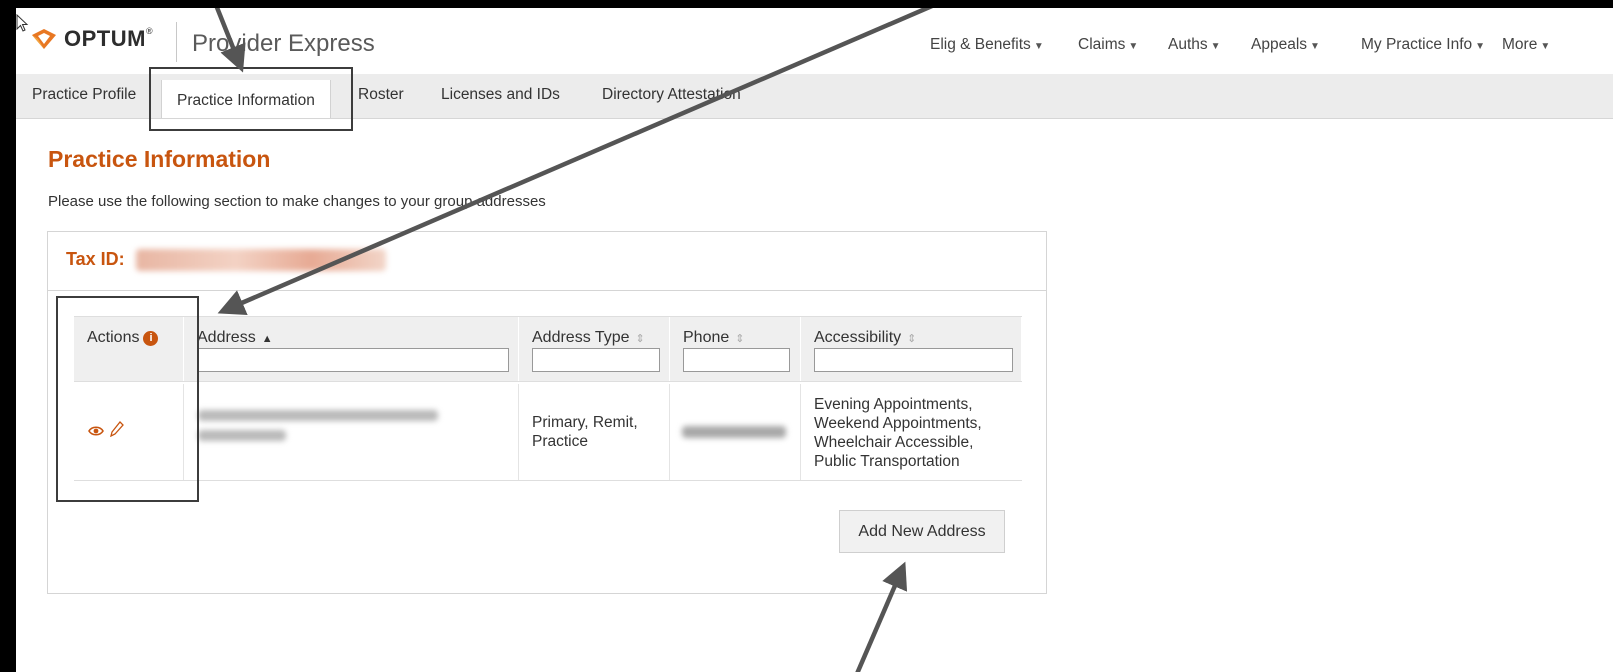 The image size is (1613, 672). I want to click on arrow-to-add-button, so click(881, 616).